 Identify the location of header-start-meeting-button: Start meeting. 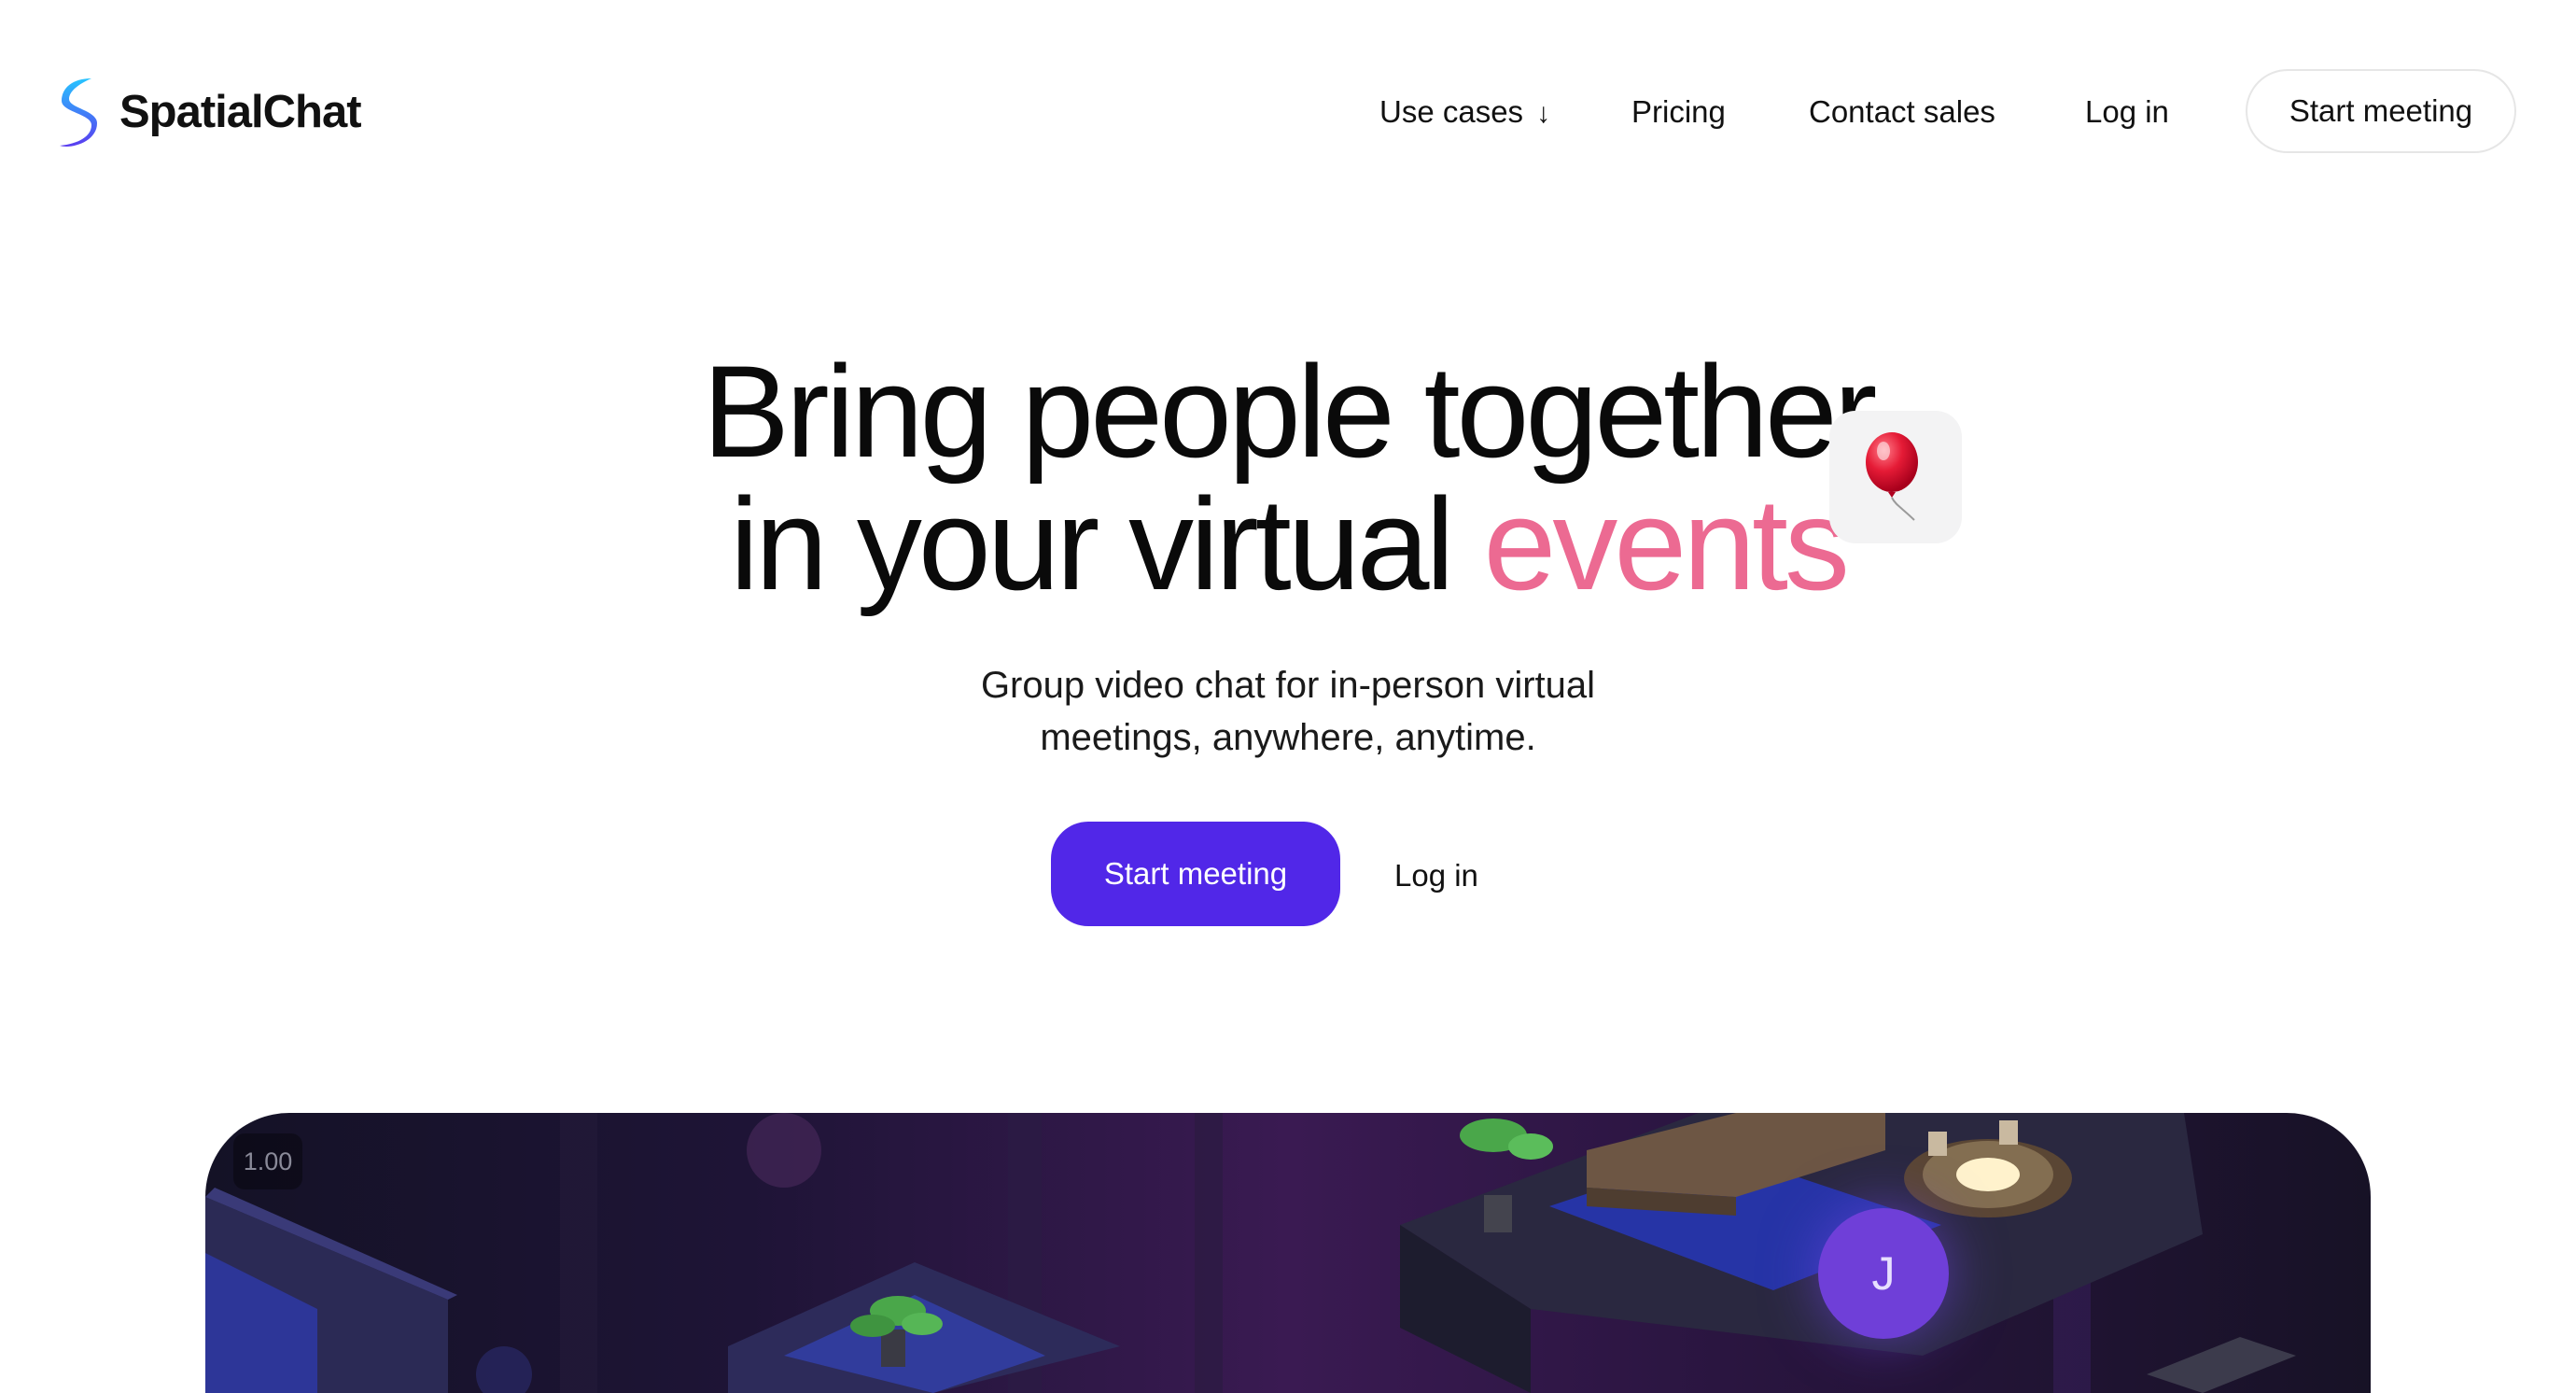
(2381, 111).